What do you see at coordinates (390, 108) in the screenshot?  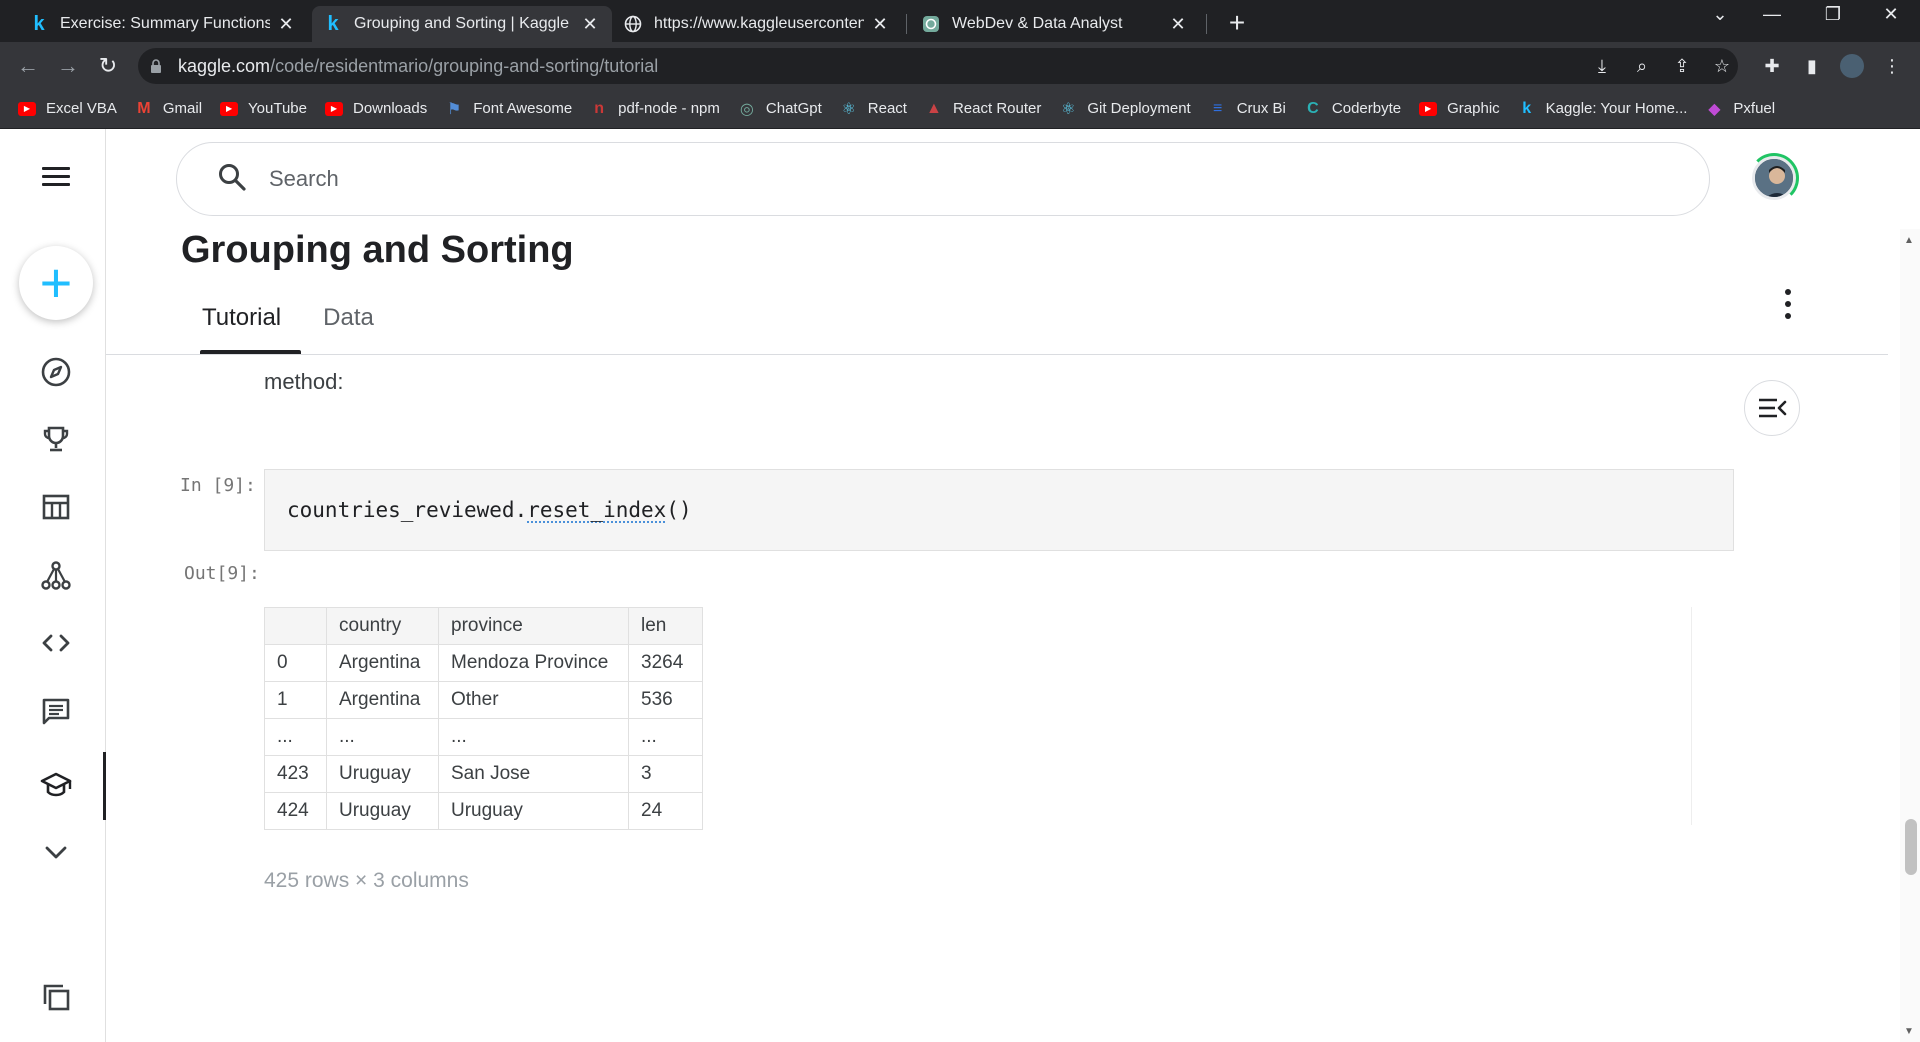 I see `bookmark-label: Downloads` at bounding box center [390, 108].